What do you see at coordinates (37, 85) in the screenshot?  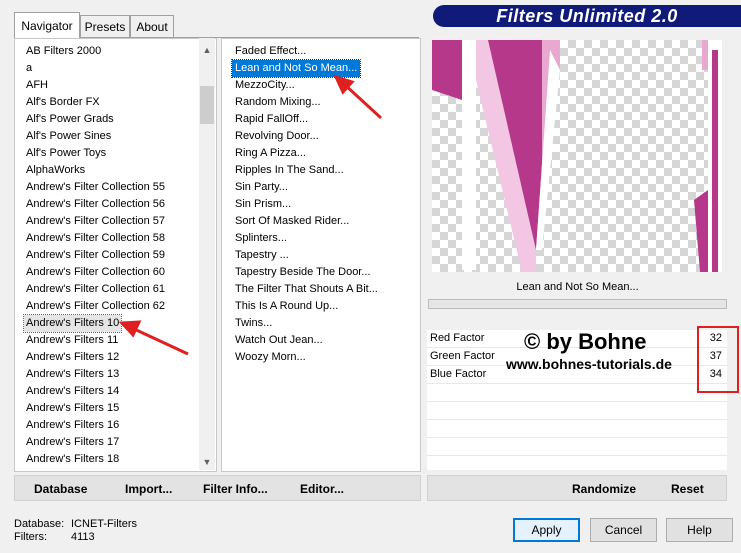 I see `category-item: AFH` at bounding box center [37, 85].